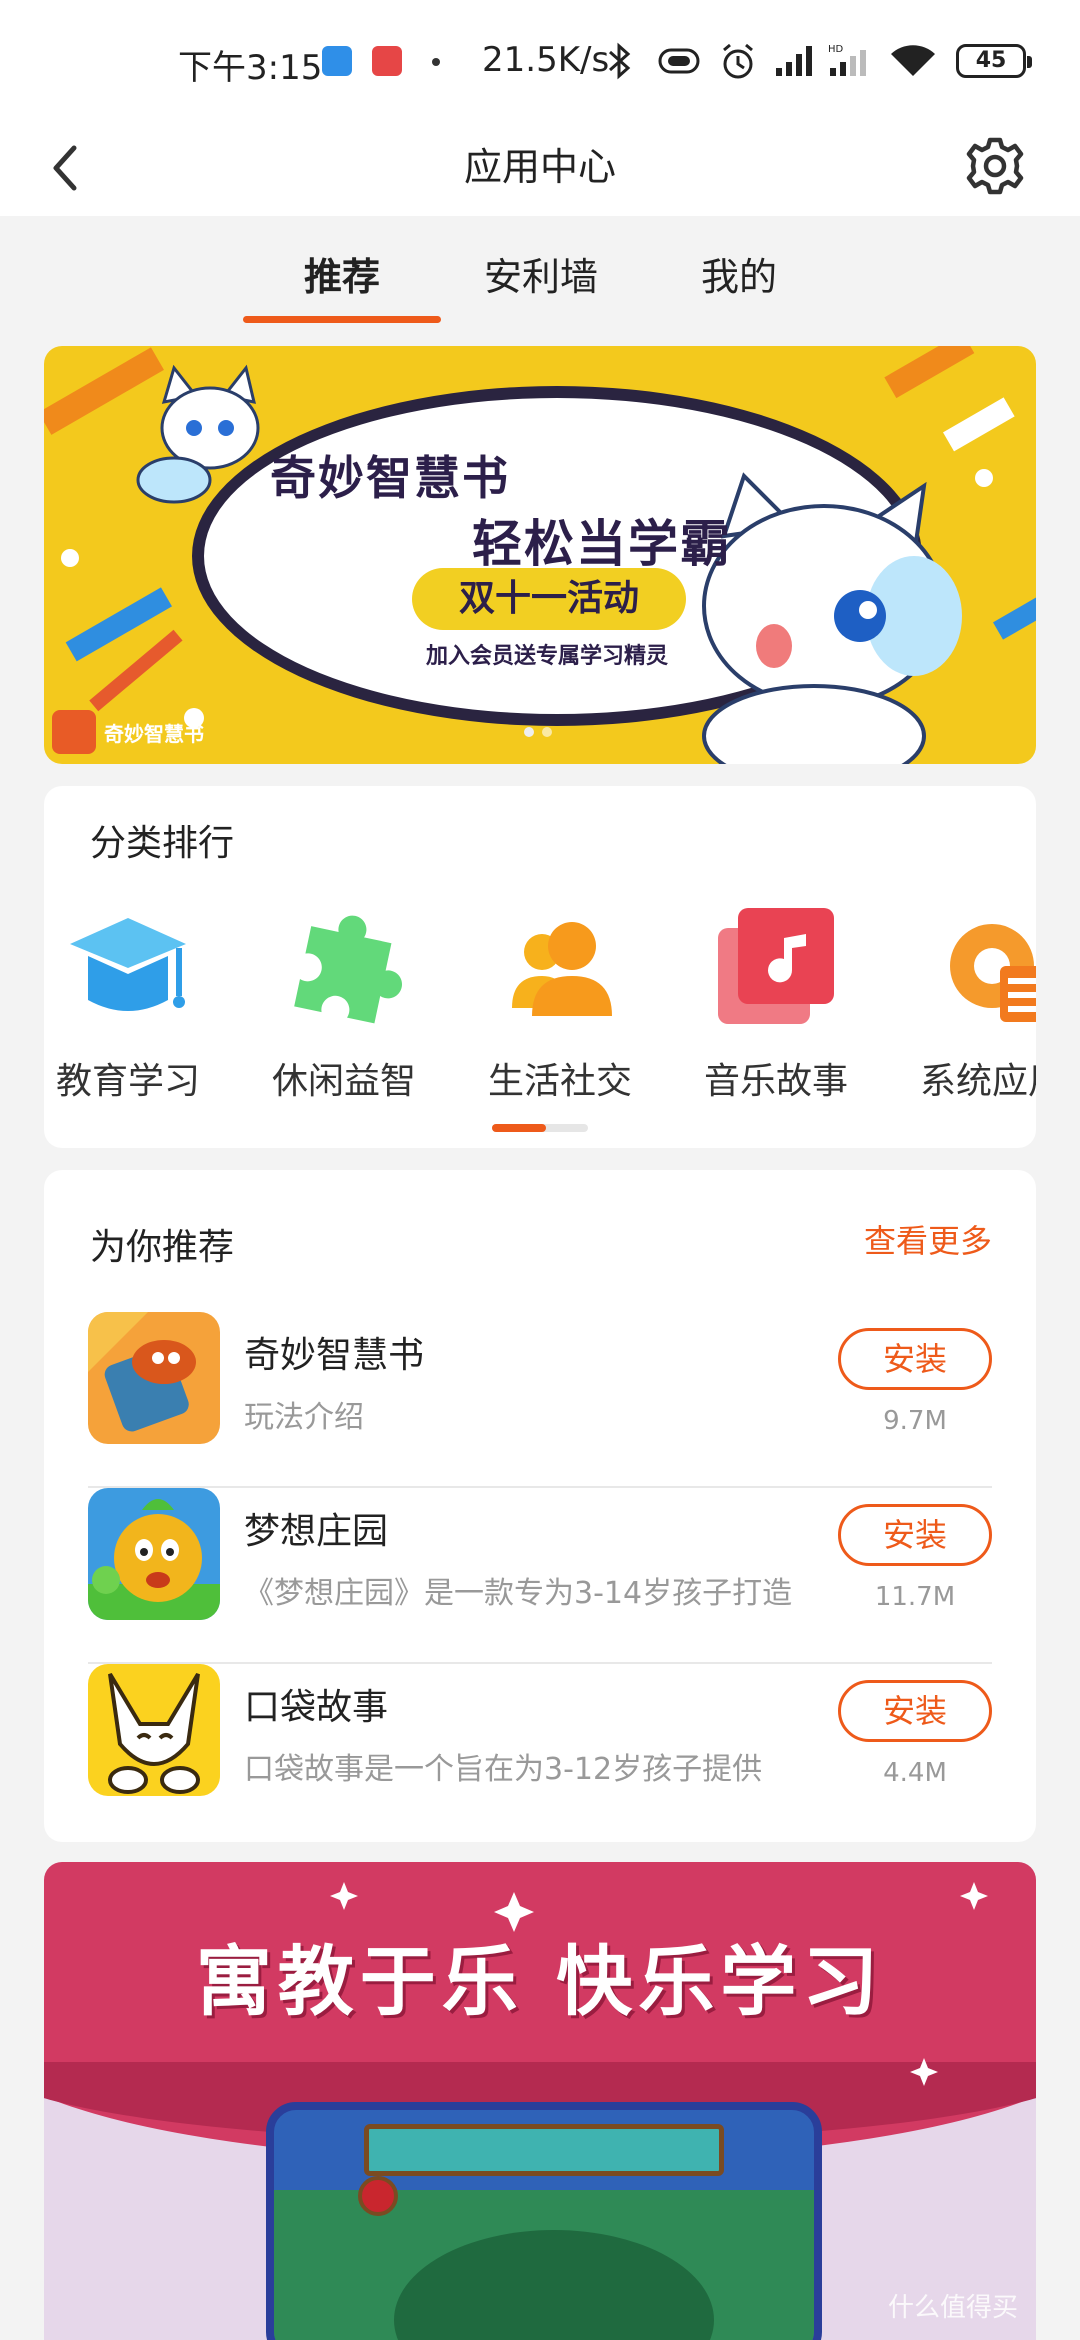 The height and width of the screenshot is (2340, 1080). What do you see at coordinates (620, 61) in the screenshot?
I see `bluetooth-icon` at bounding box center [620, 61].